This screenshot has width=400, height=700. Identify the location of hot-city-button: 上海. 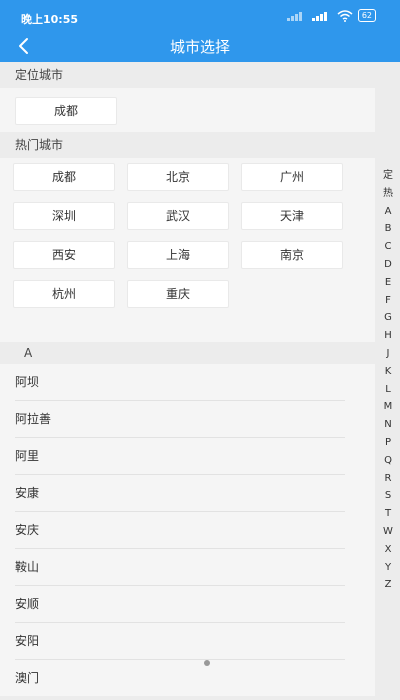
(178, 255).